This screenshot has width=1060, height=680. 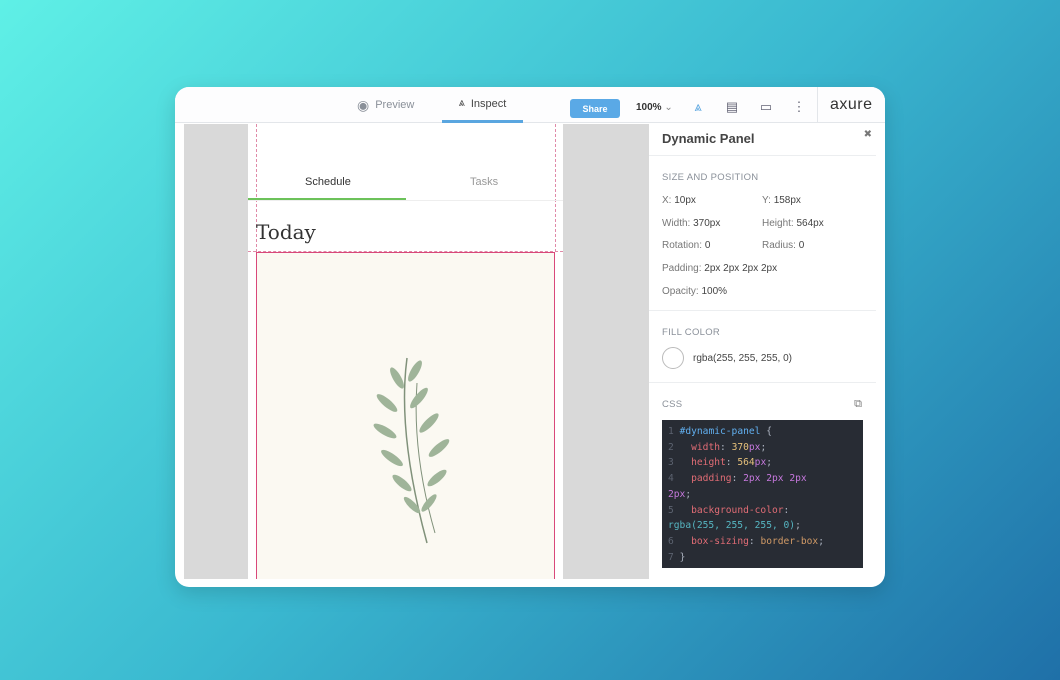 I want to click on prop-rotation: Rotation: 0, so click(x=686, y=245).